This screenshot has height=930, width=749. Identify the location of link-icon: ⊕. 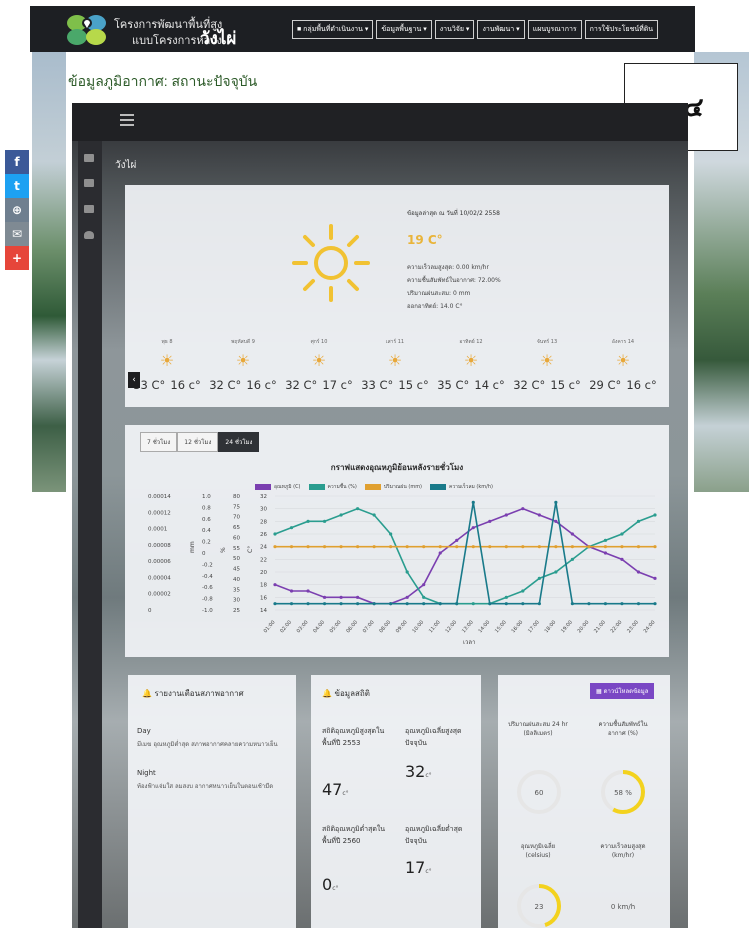
(17, 210).